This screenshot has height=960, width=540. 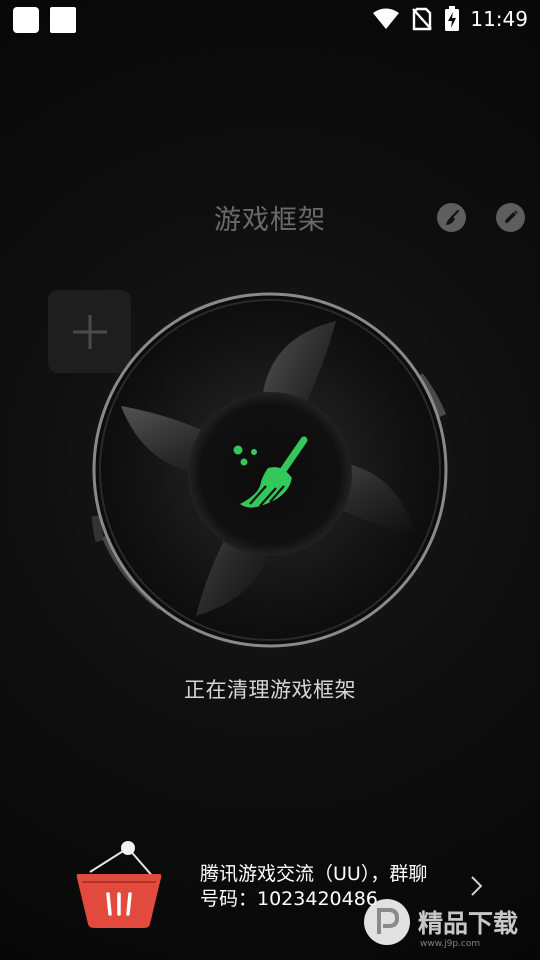 I want to click on cleaning-status-text: 正在清理游戏框架, so click(x=270, y=690).